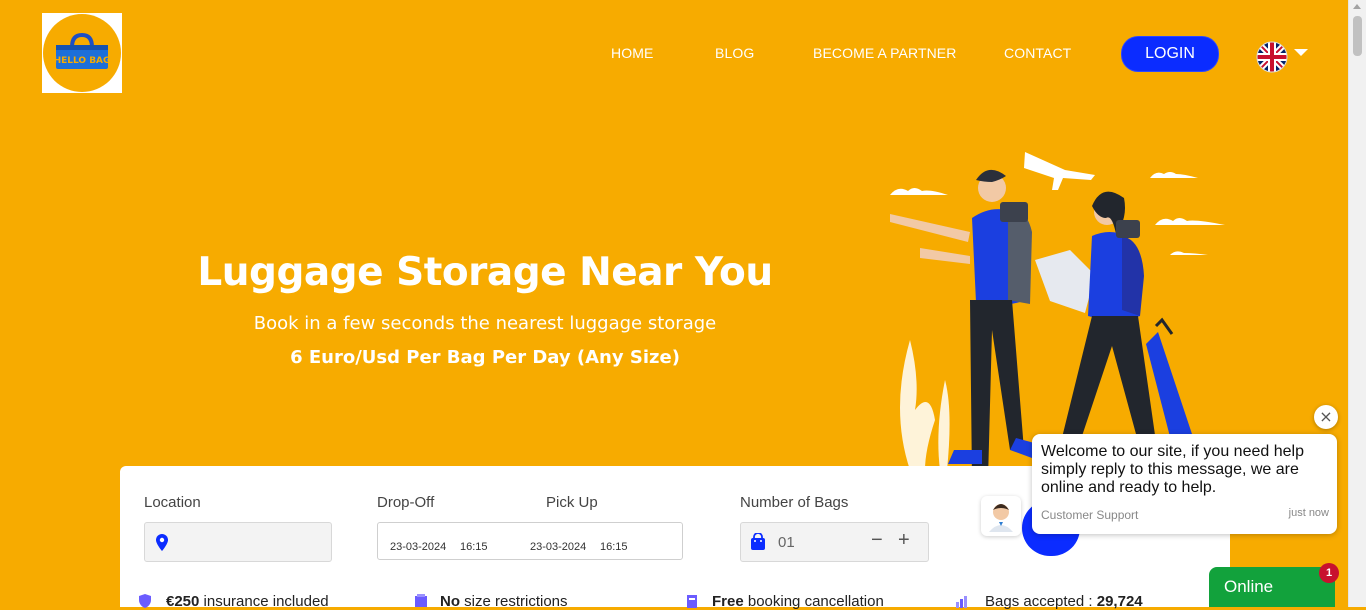 This screenshot has height=610, width=1366. Describe the element at coordinates (1249, 586) in the screenshot. I see `chat-status-label: Online` at that location.